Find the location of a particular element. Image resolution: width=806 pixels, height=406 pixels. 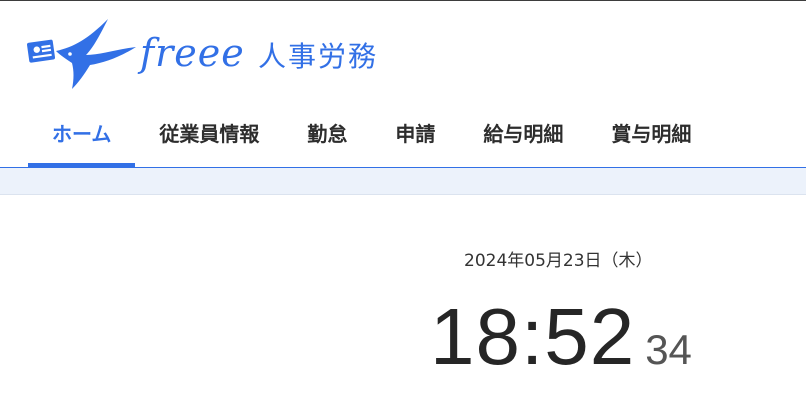

notice-band is located at coordinates (403, 181).